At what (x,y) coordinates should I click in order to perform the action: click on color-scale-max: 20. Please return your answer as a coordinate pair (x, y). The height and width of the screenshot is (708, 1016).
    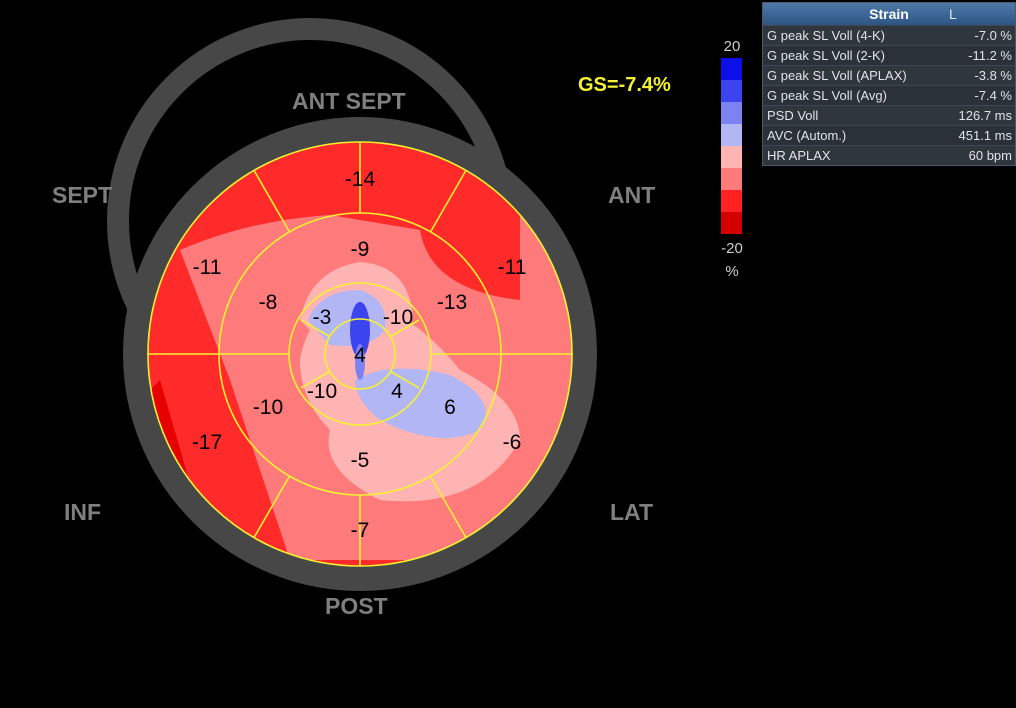
    Looking at the image, I should click on (732, 46).